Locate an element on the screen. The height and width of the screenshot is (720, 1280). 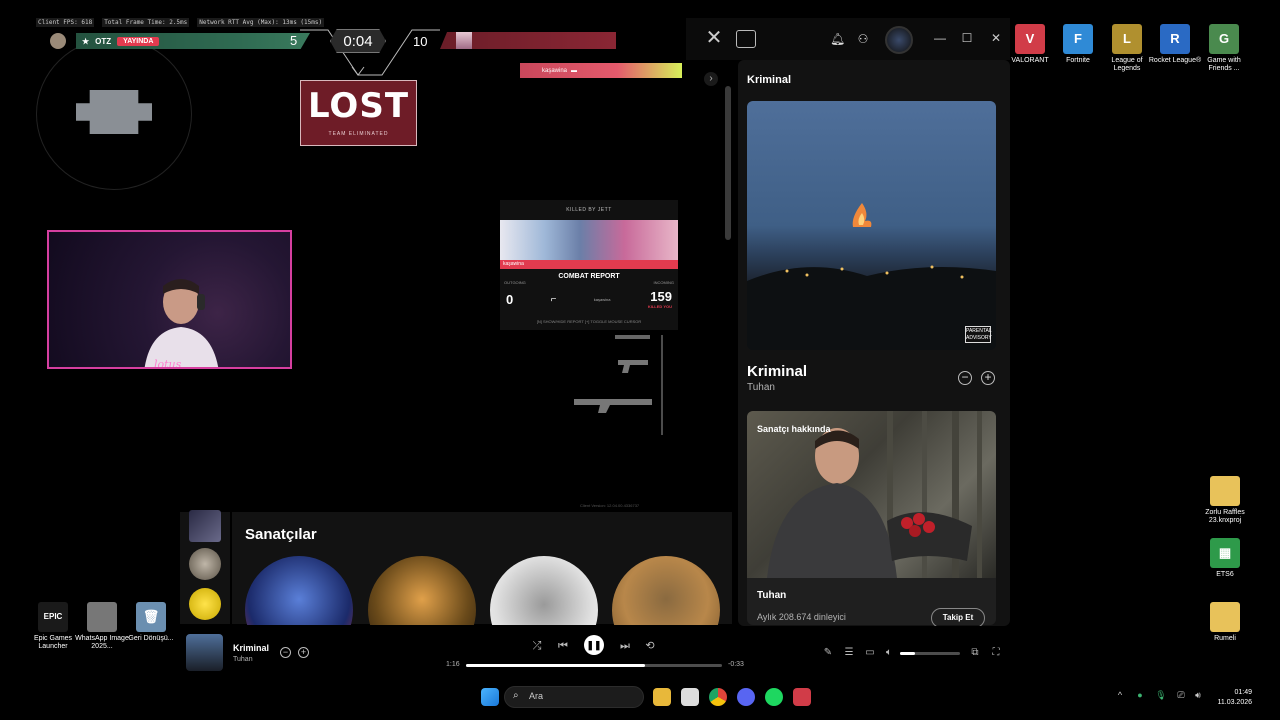
fullscreen-icon: ⛶ is located at coordinates (996, 652).